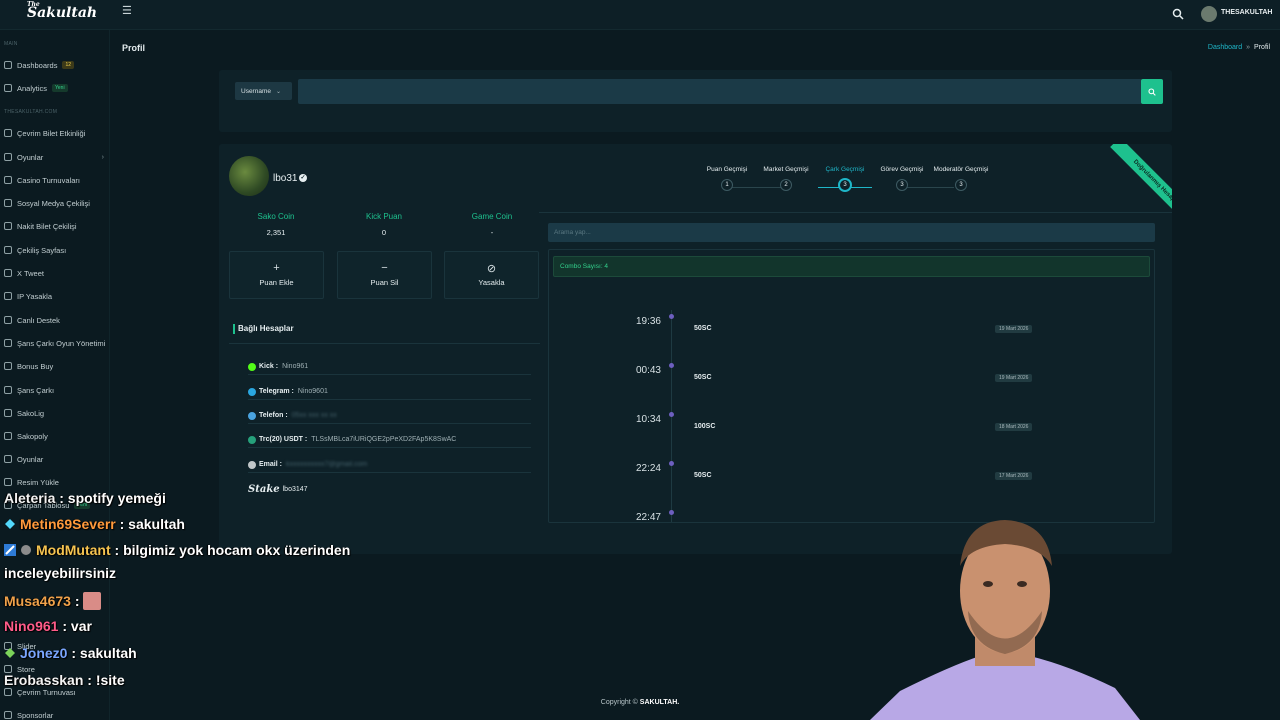 The height and width of the screenshot is (720, 1280). Describe the element at coordinates (252, 415) in the screenshot. I see `phone-icon` at that location.